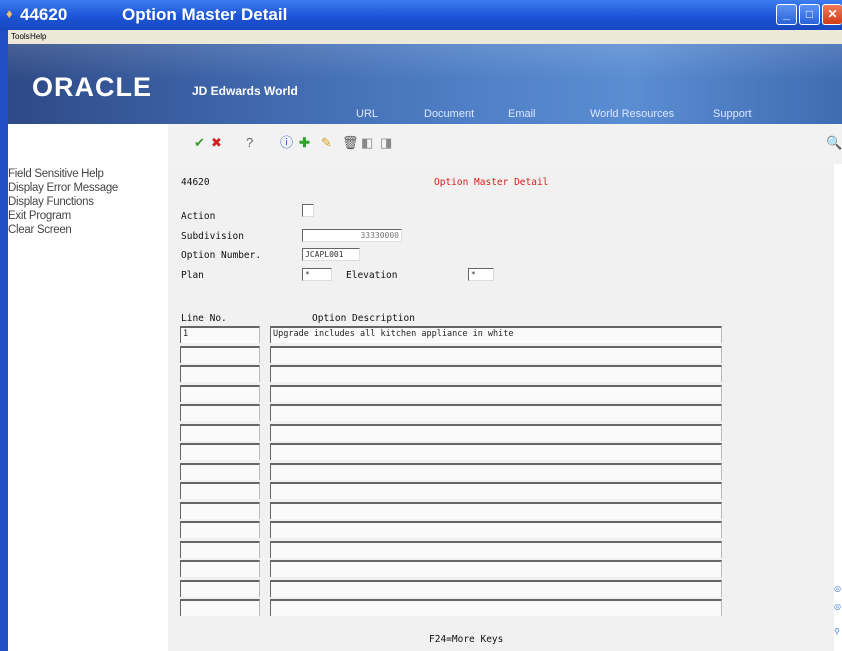 The image size is (842, 651). What do you see at coordinates (38, 36) in the screenshot?
I see `menu-help: Help` at bounding box center [38, 36].